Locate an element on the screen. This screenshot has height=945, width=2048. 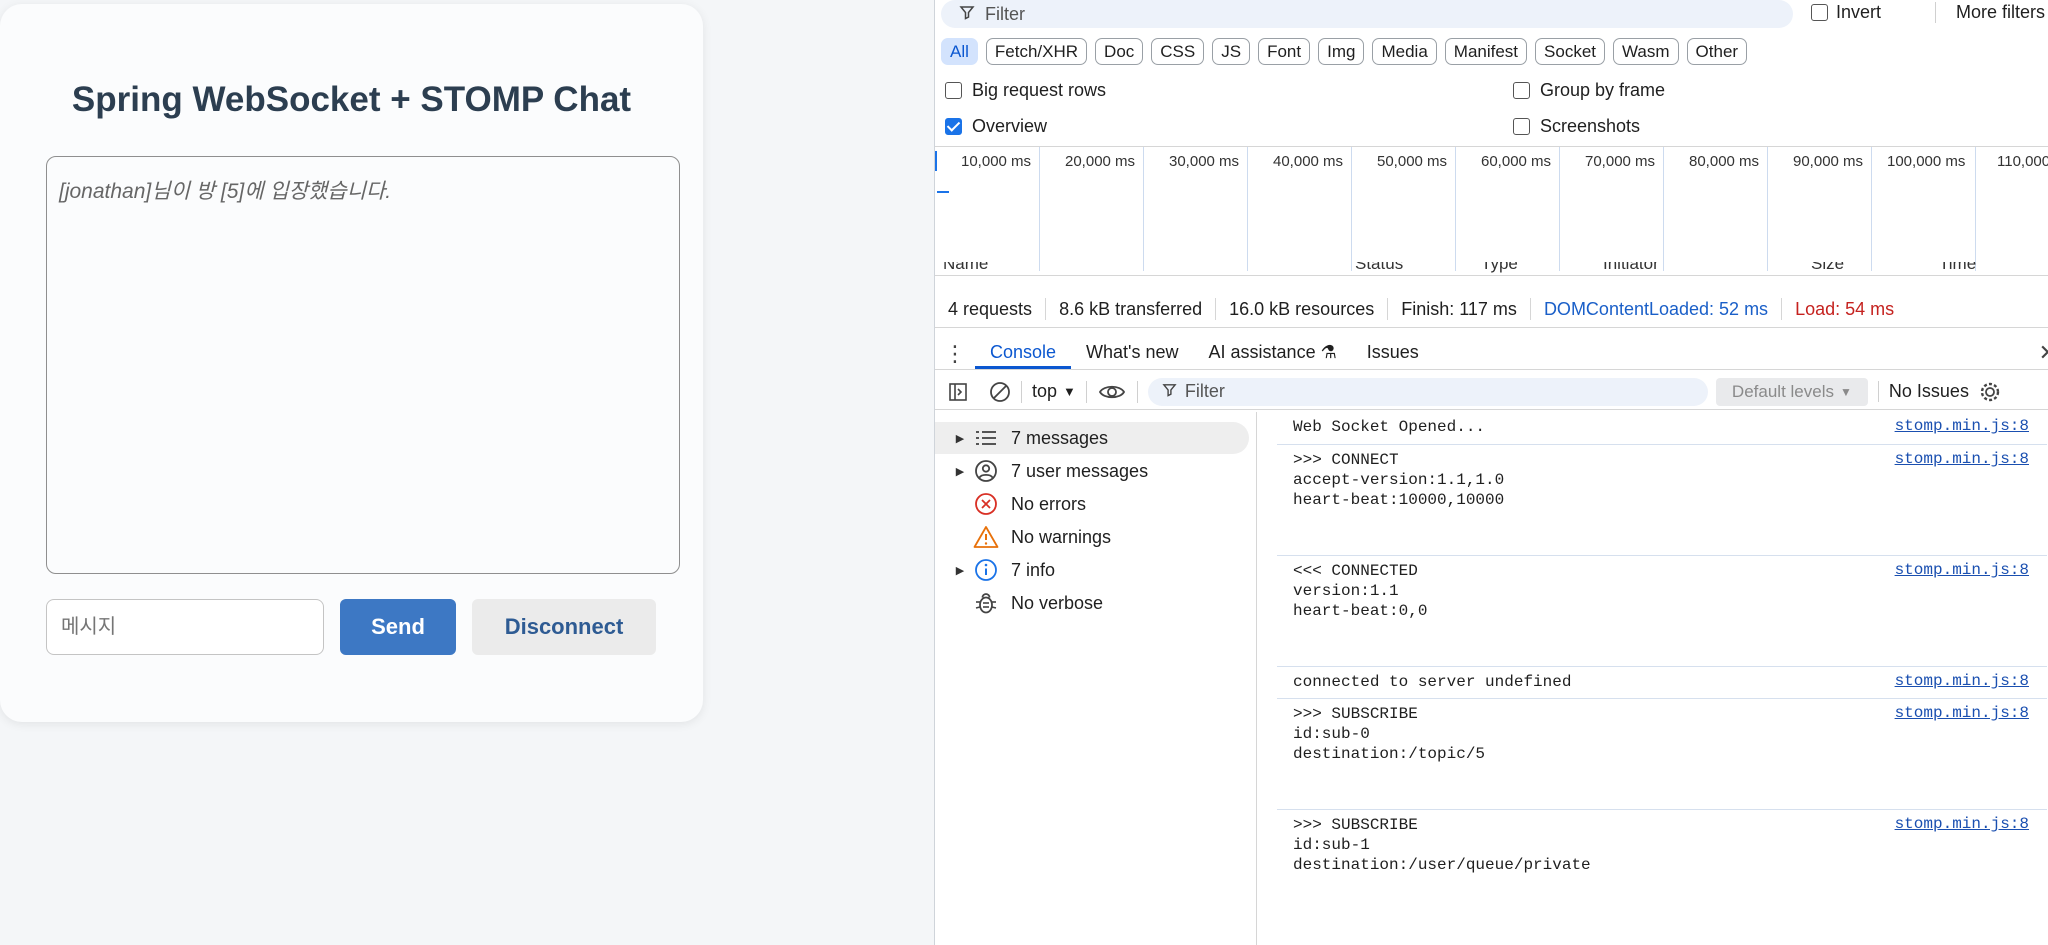
screenshots-checkbox is located at coordinates (1521, 126).